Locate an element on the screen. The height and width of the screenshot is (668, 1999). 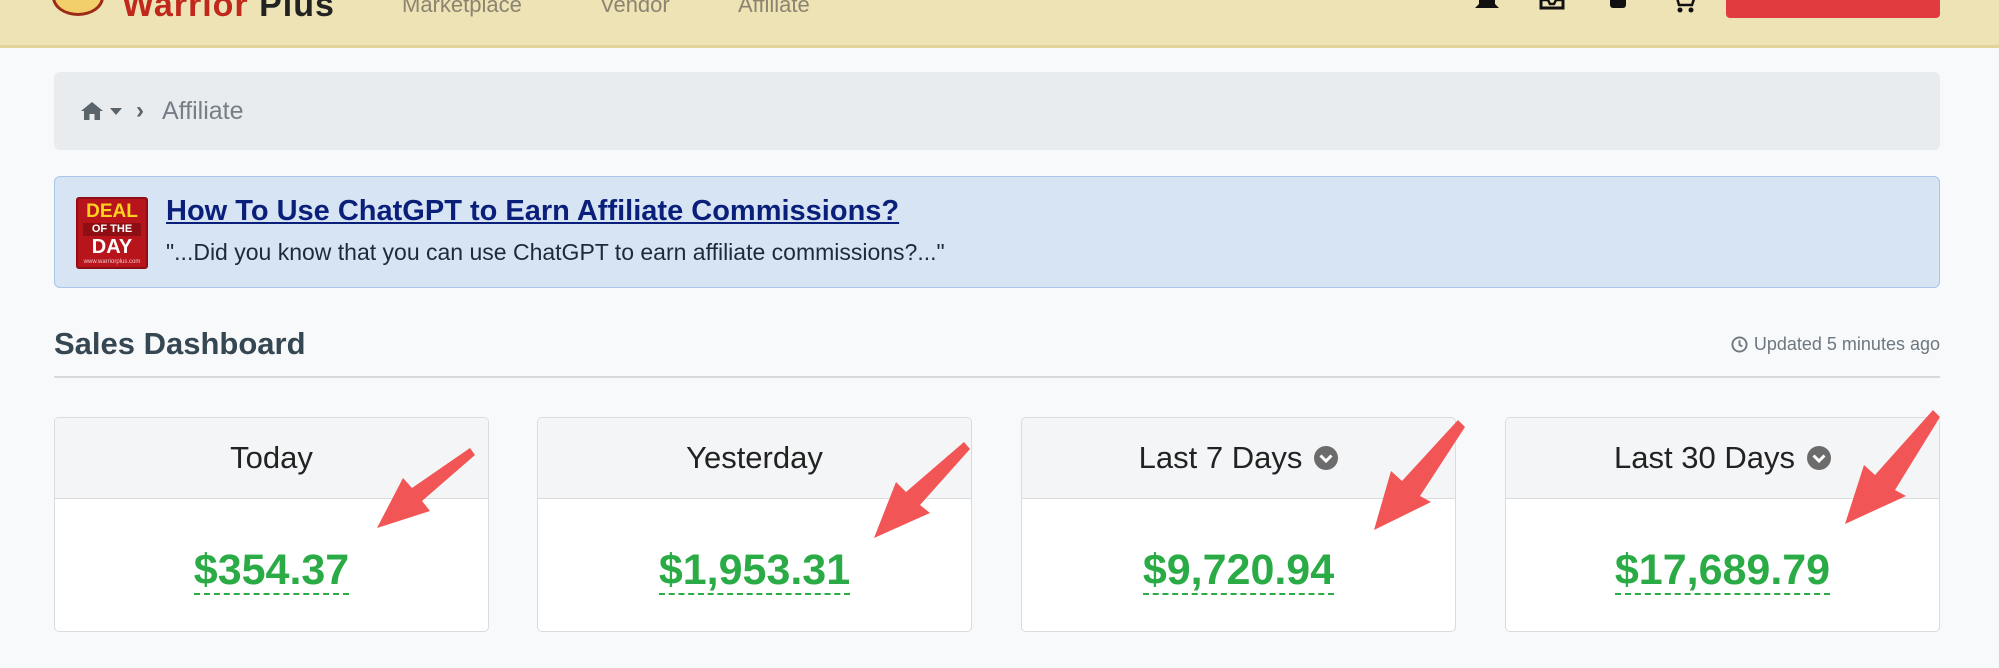
card-header: Last 7 Days is located at coordinates (1238, 458).